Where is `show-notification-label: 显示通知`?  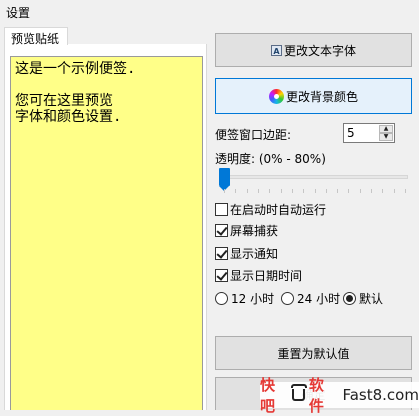
show-notification-label: 显示通知 is located at coordinates (254, 254).